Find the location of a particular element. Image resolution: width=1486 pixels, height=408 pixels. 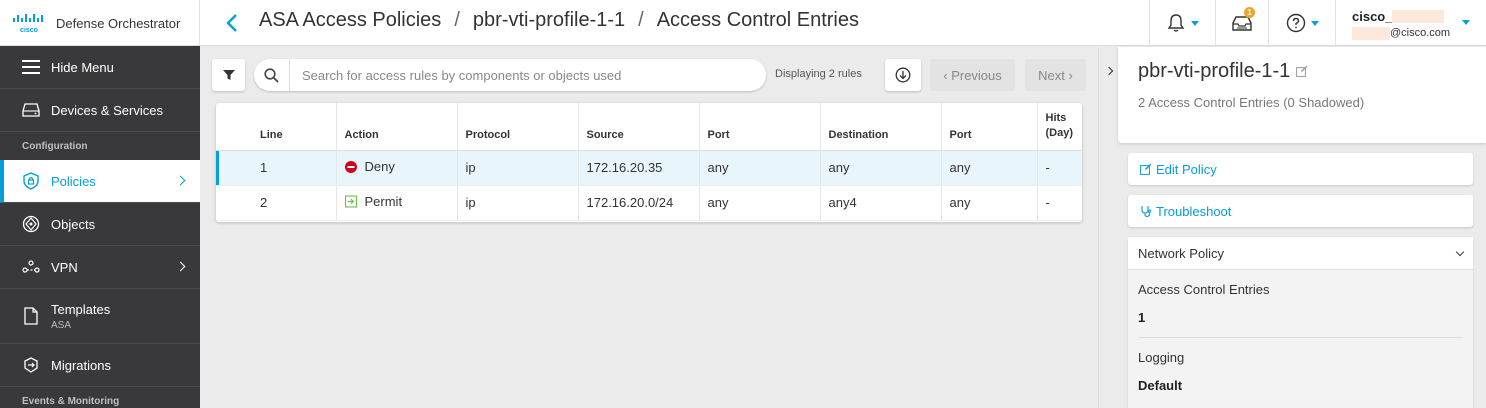

device-icon is located at coordinates (31, 110).